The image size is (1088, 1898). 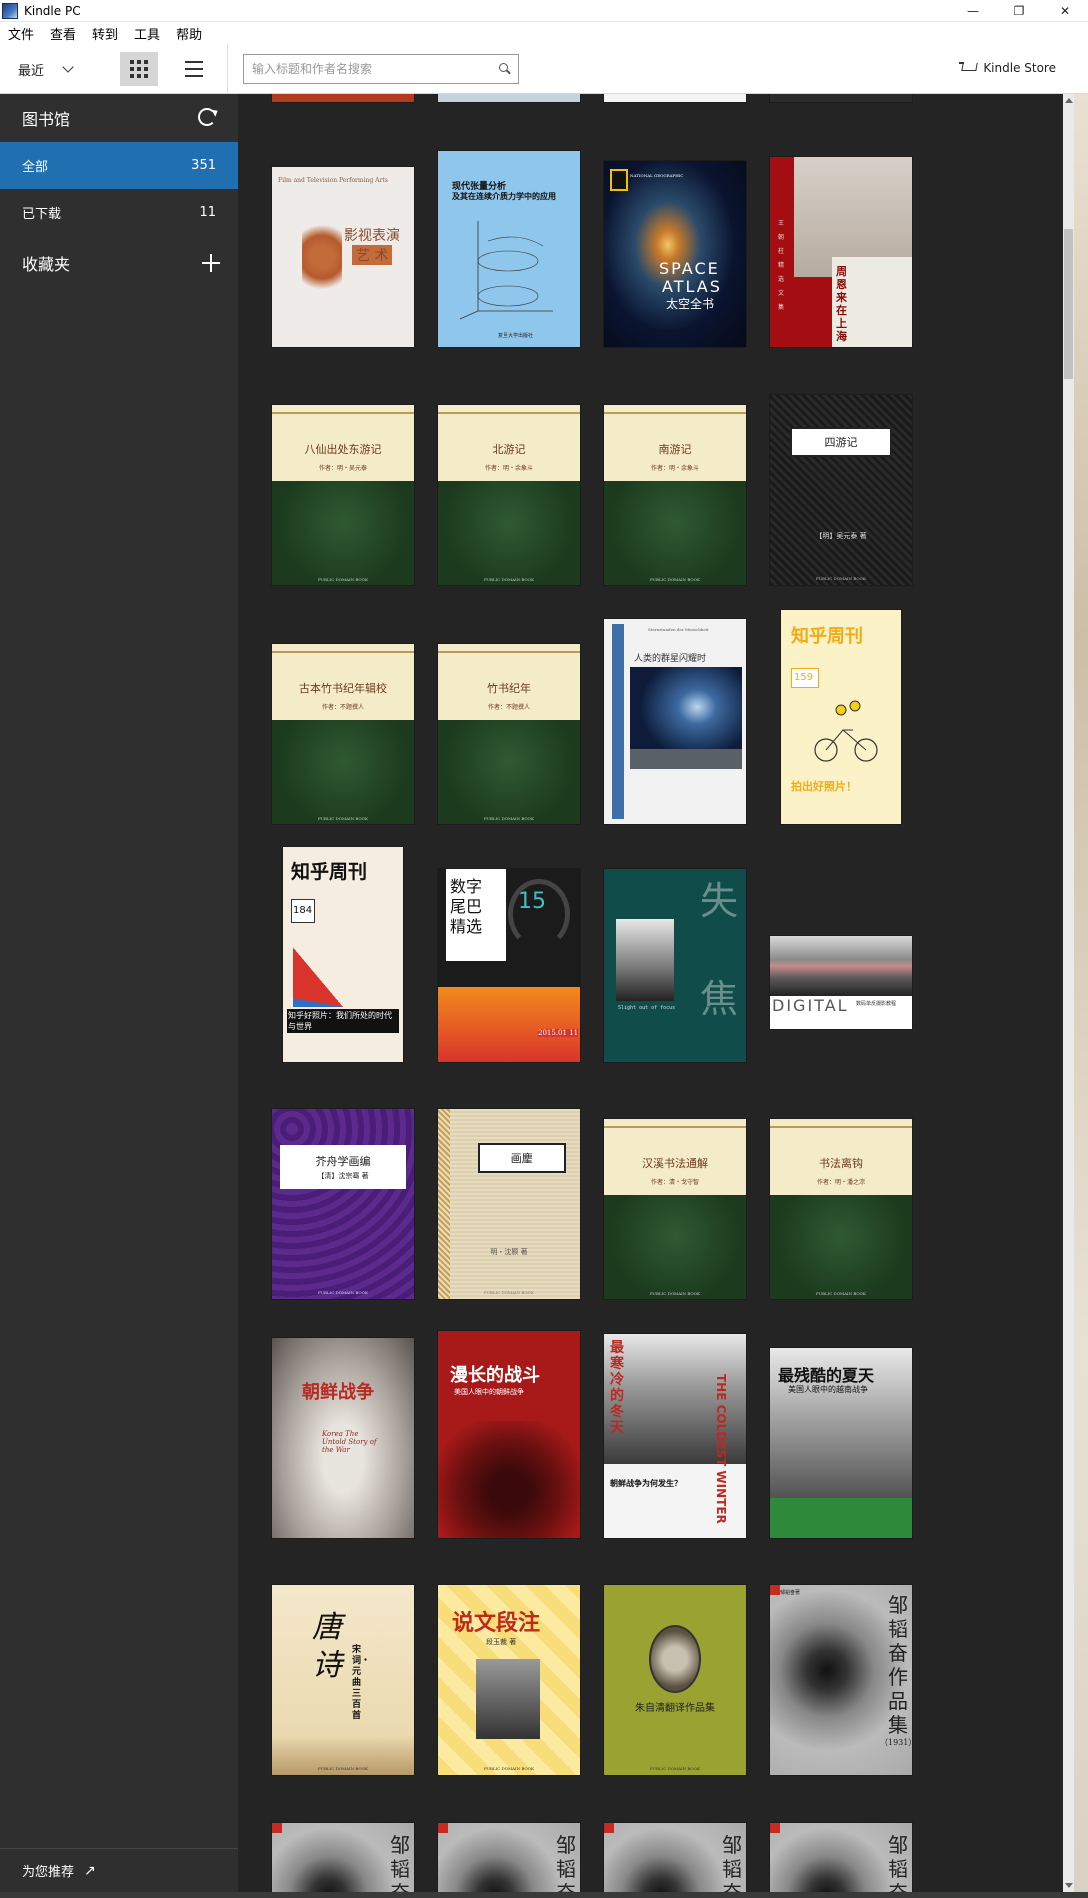 I want to click on book-cover: 现代张量分析 及其在连续介质力学中的应用 复旦大学出版社, so click(x=509, y=249).